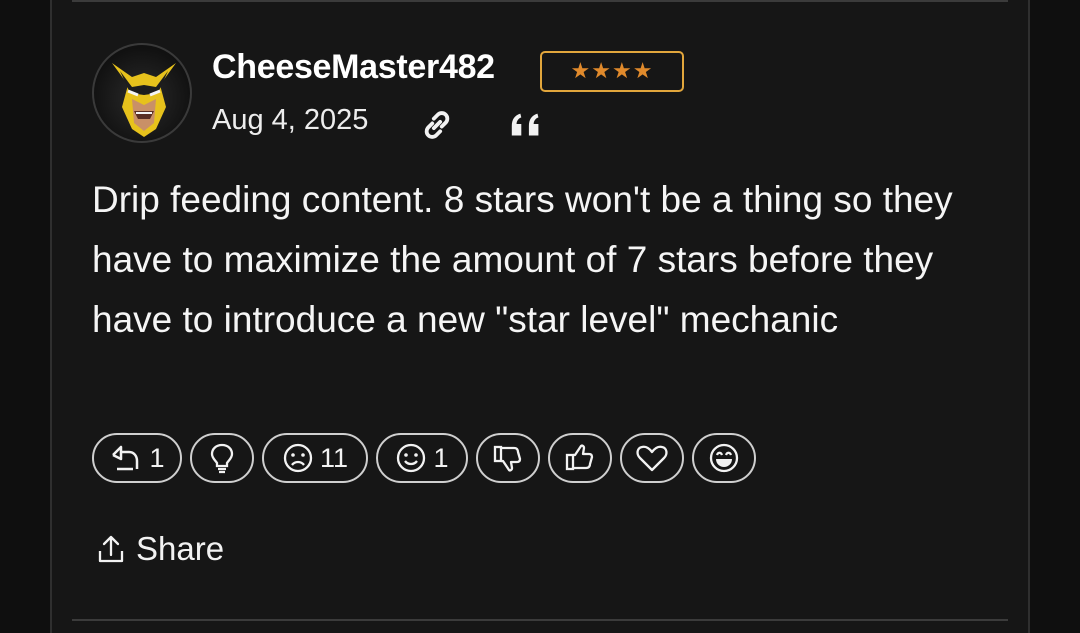 The image size is (1080, 633). I want to click on reaction-bar: 1 11 1, so click(424, 458).